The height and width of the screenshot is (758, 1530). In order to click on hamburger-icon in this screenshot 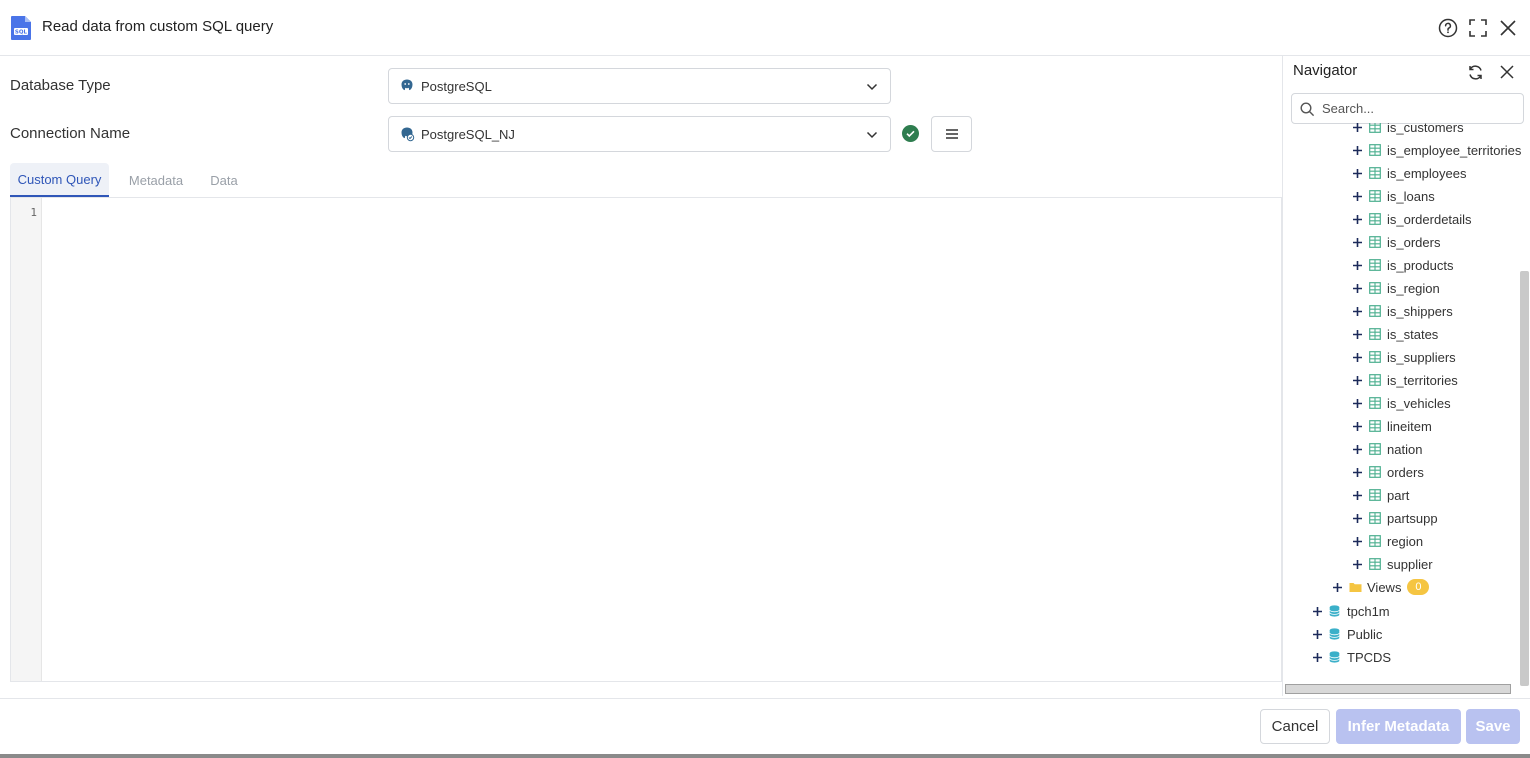, I will do `click(951, 134)`.